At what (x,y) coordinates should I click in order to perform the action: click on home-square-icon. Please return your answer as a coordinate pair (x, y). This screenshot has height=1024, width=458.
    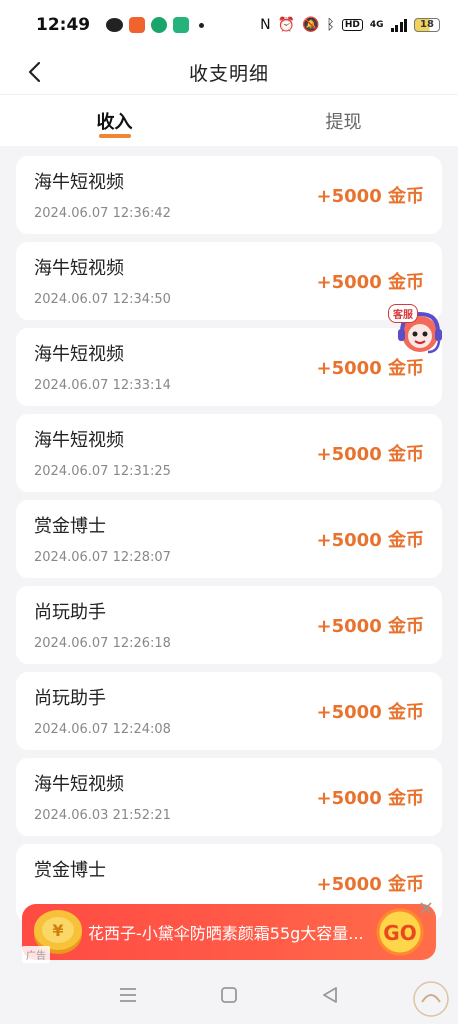
    Looking at the image, I should click on (229, 995).